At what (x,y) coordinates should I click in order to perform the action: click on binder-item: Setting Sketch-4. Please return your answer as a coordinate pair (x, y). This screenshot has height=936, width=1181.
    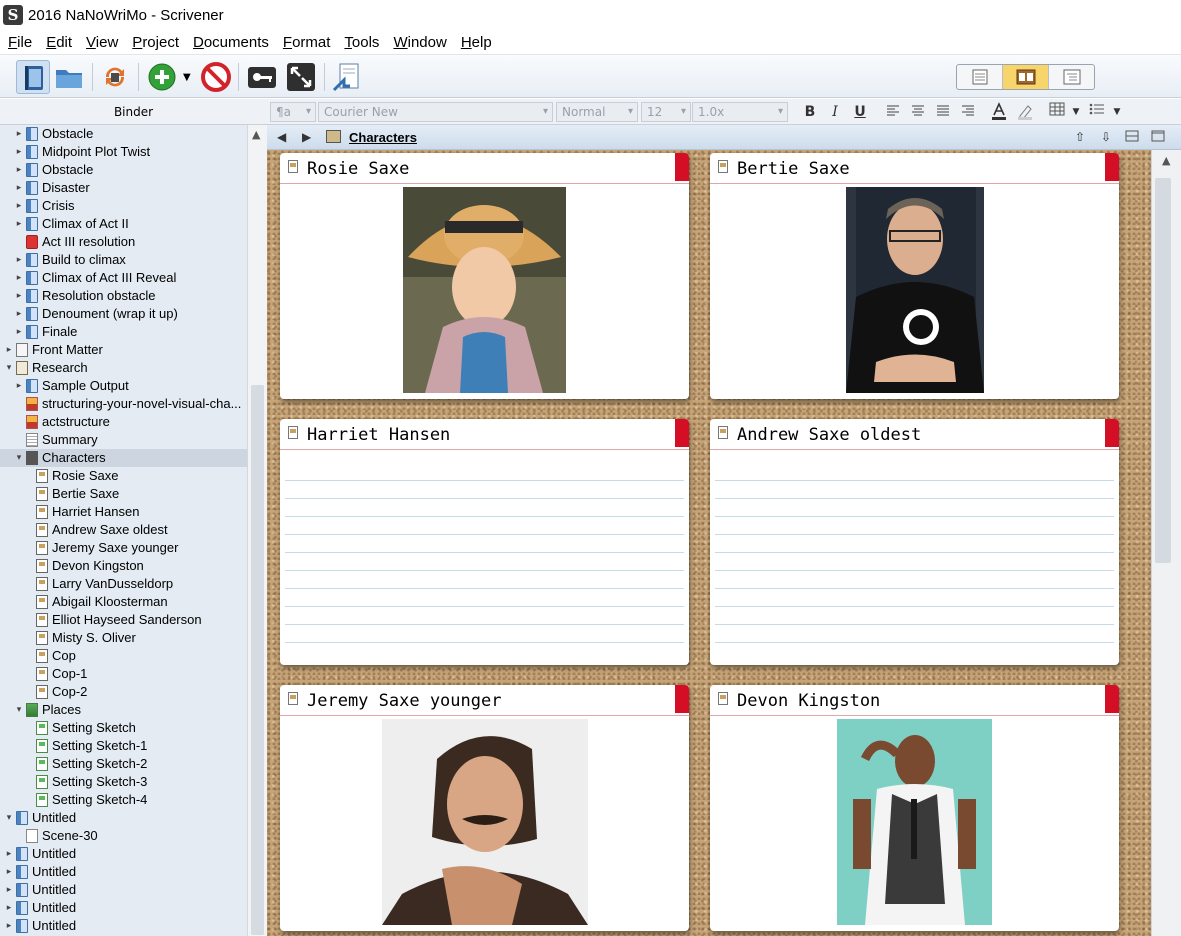
    Looking at the image, I should click on (123, 800).